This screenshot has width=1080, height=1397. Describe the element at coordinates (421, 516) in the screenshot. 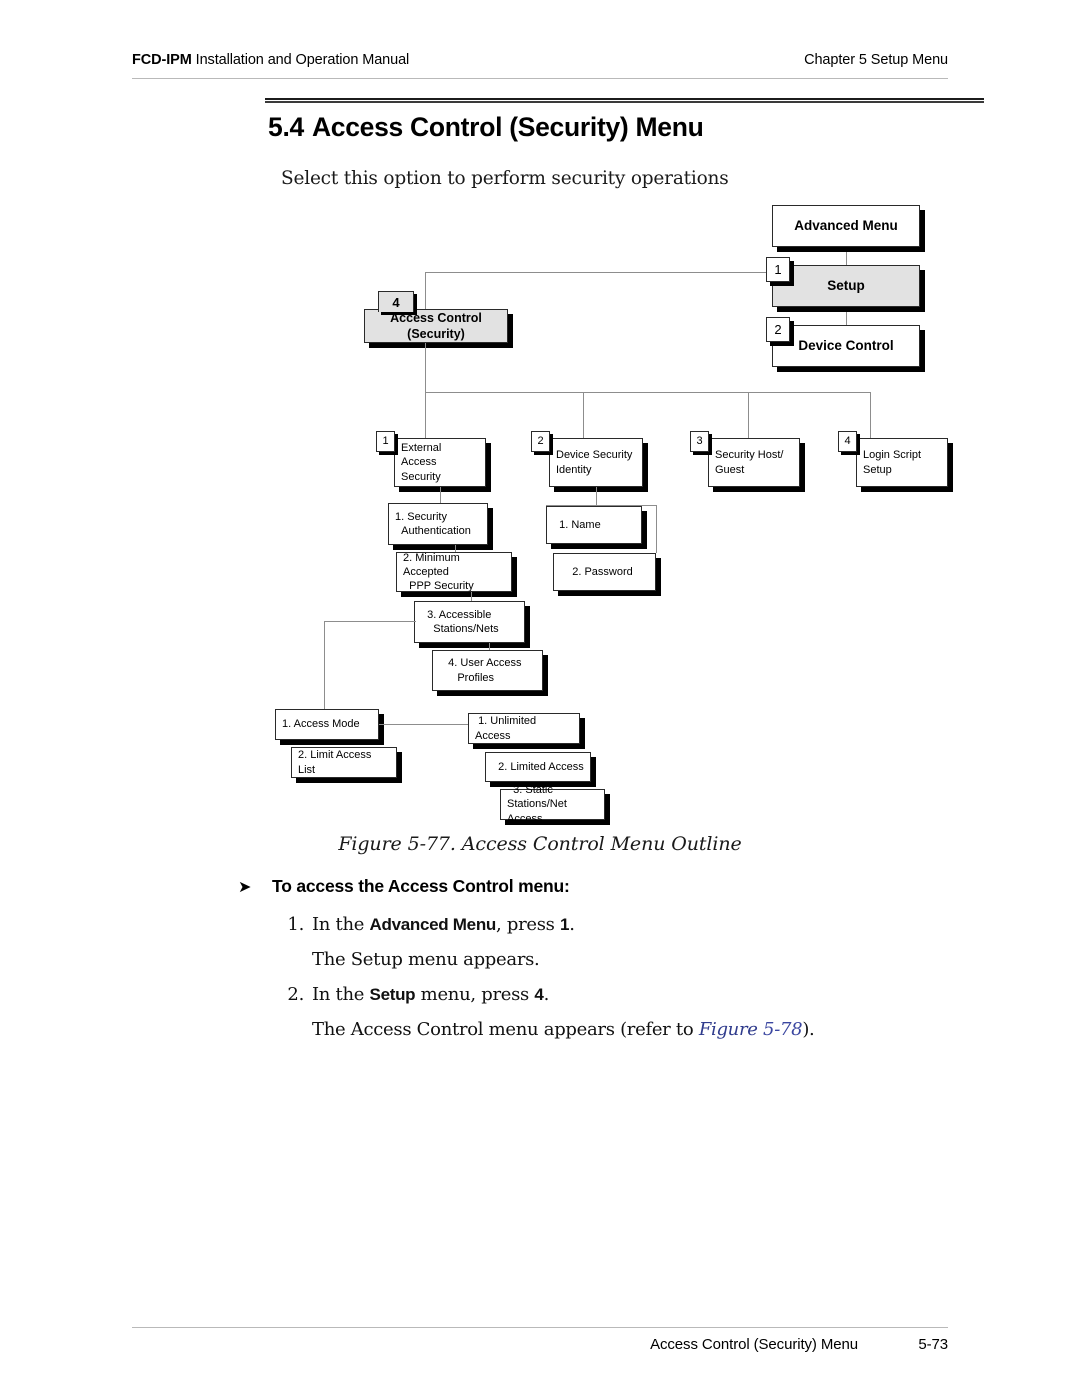

I see `node-security-auth-line1: 1. Security` at that location.